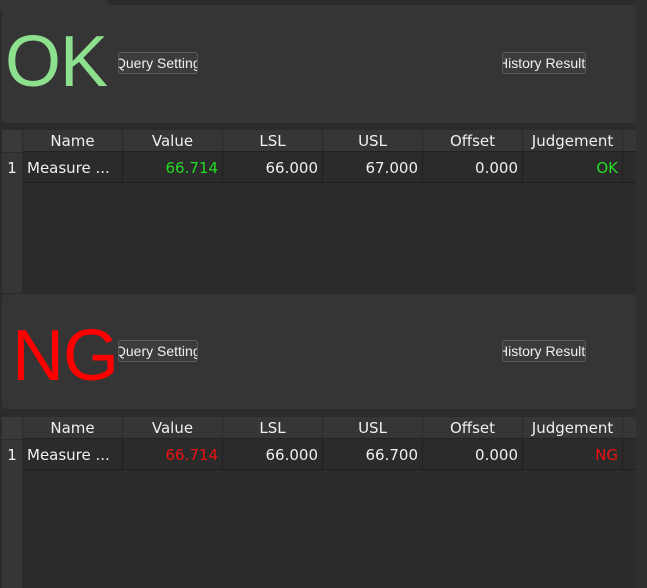 The height and width of the screenshot is (588, 647). What do you see at coordinates (56, 62) in the screenshot?
I see `result-text: OK` at bounding box center [56, 62].